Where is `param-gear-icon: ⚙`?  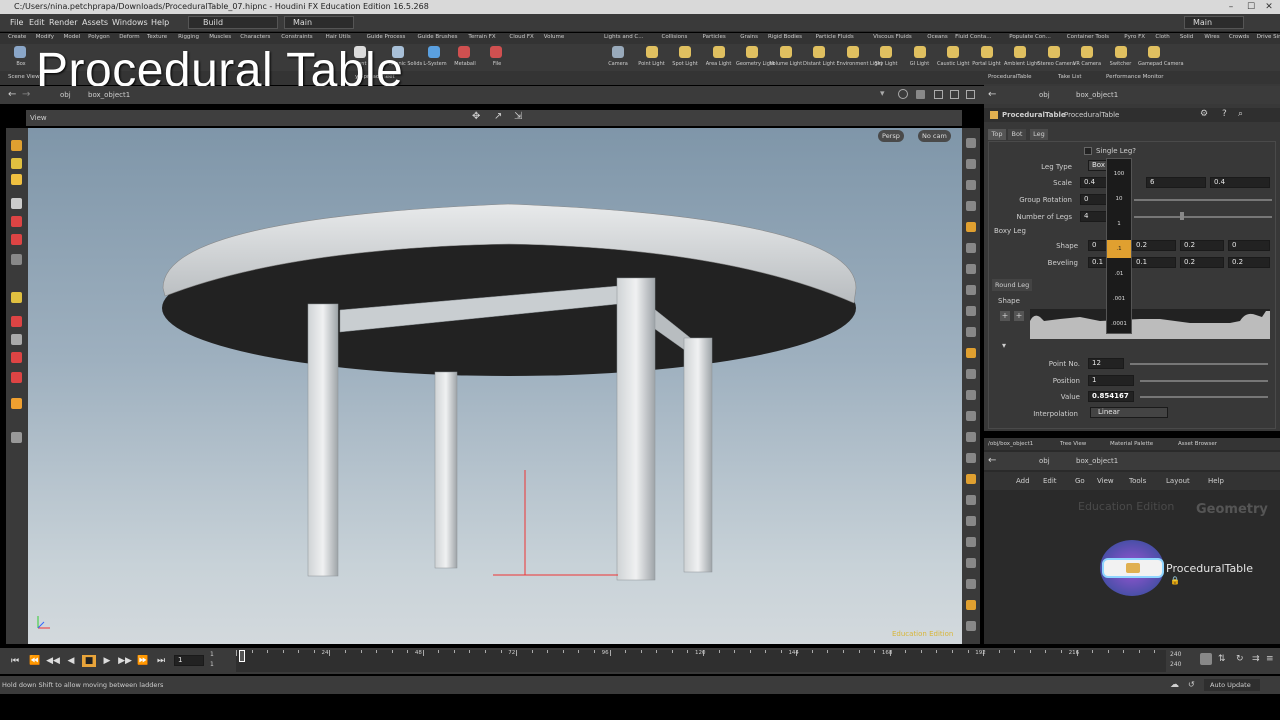
param-gear-icon: ⚙ is located at coordinates (1204, 114).